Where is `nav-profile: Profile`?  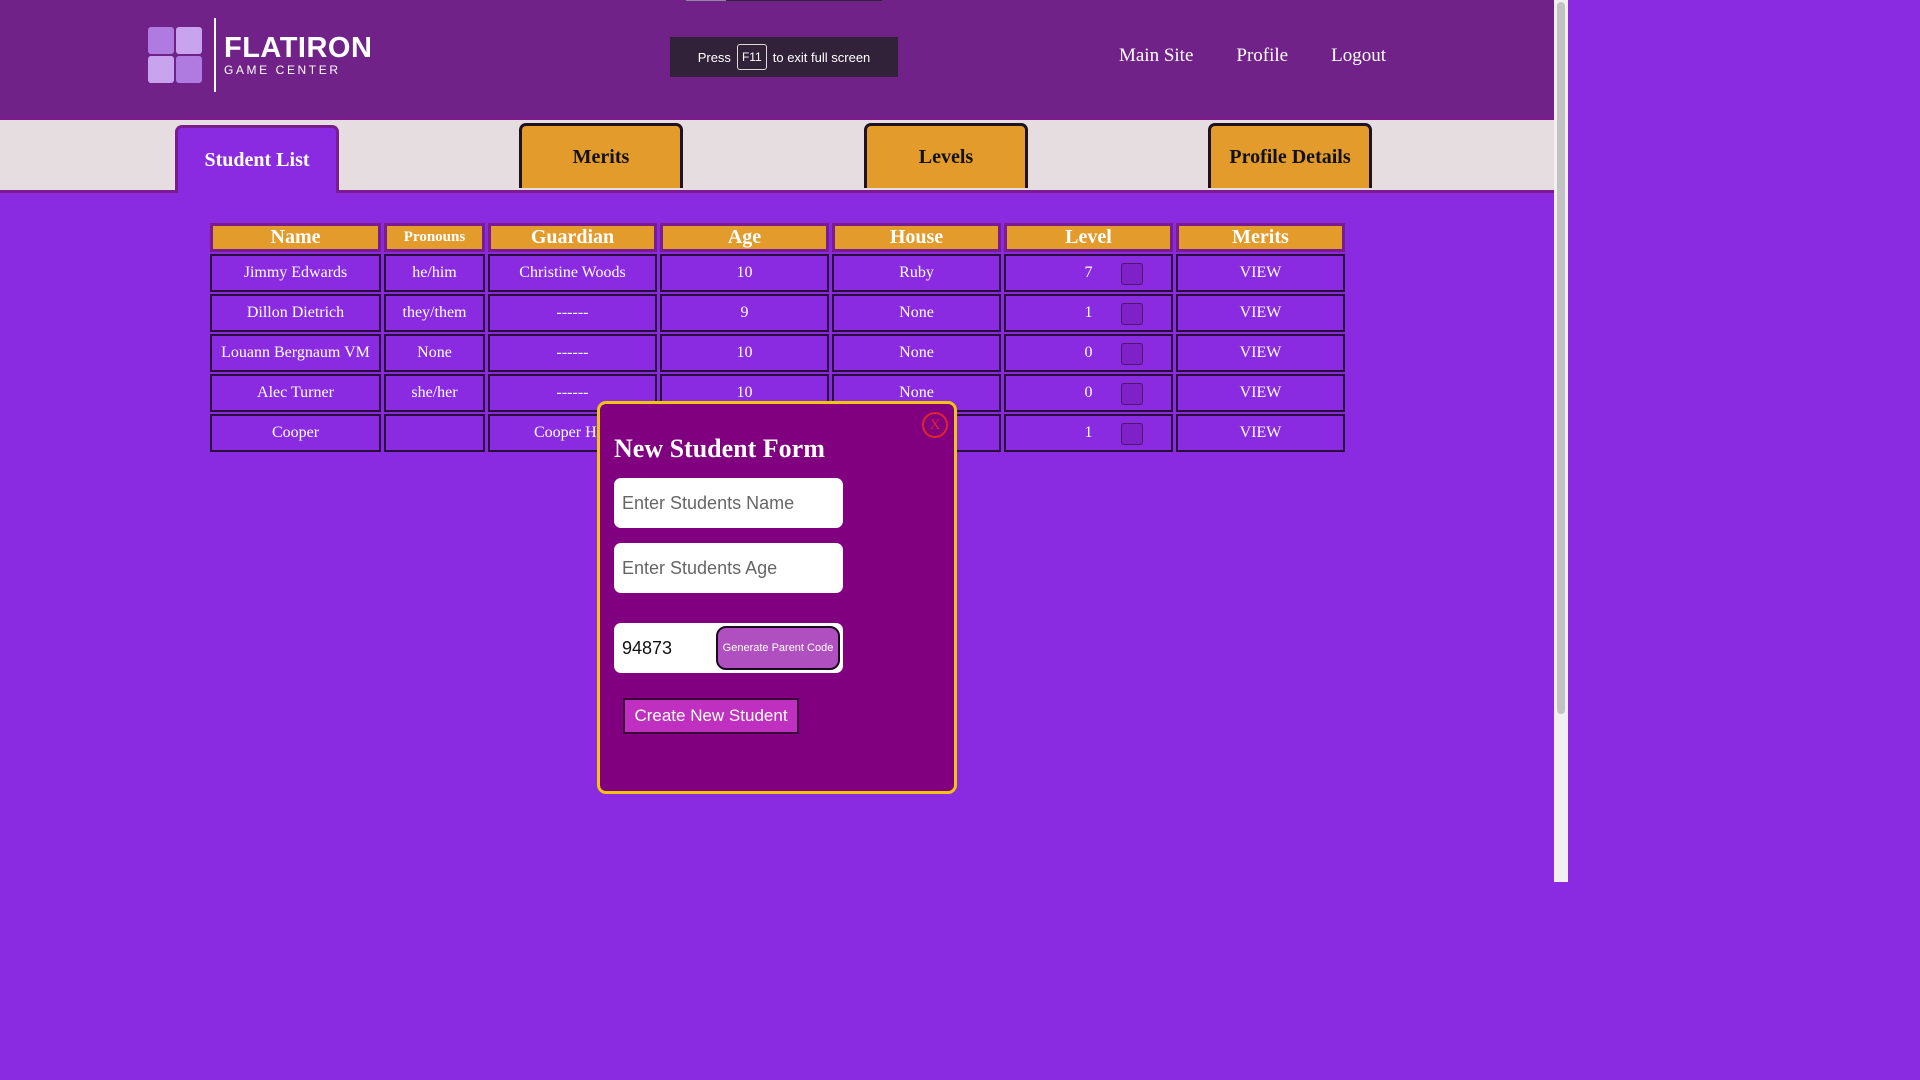 nav-profile: Profile is located at coordinates (1262, 56).